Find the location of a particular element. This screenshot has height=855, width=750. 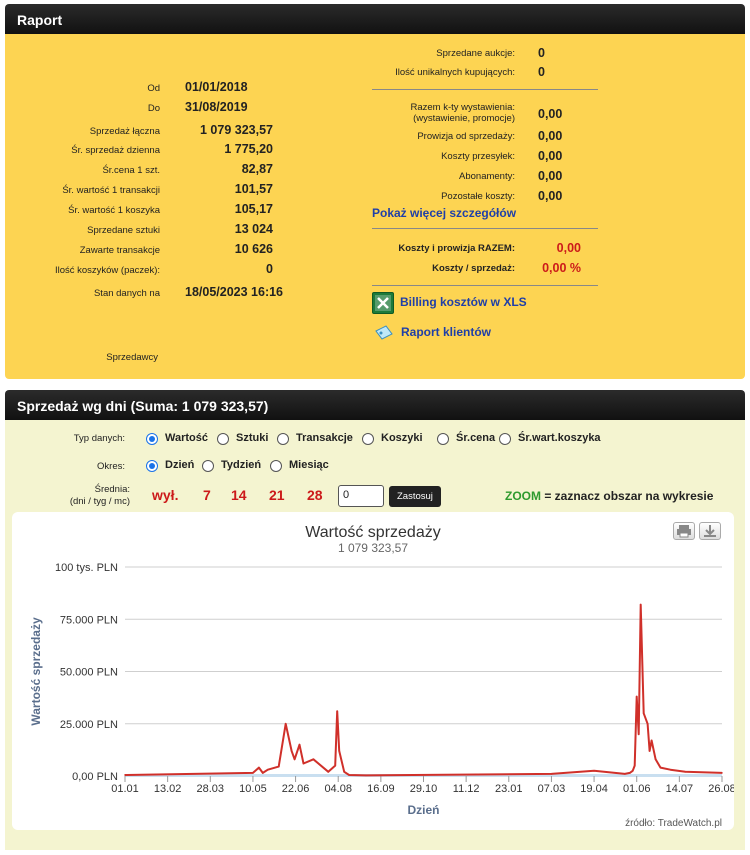

average-label: Średnia: is located at coordinates (112, 489).